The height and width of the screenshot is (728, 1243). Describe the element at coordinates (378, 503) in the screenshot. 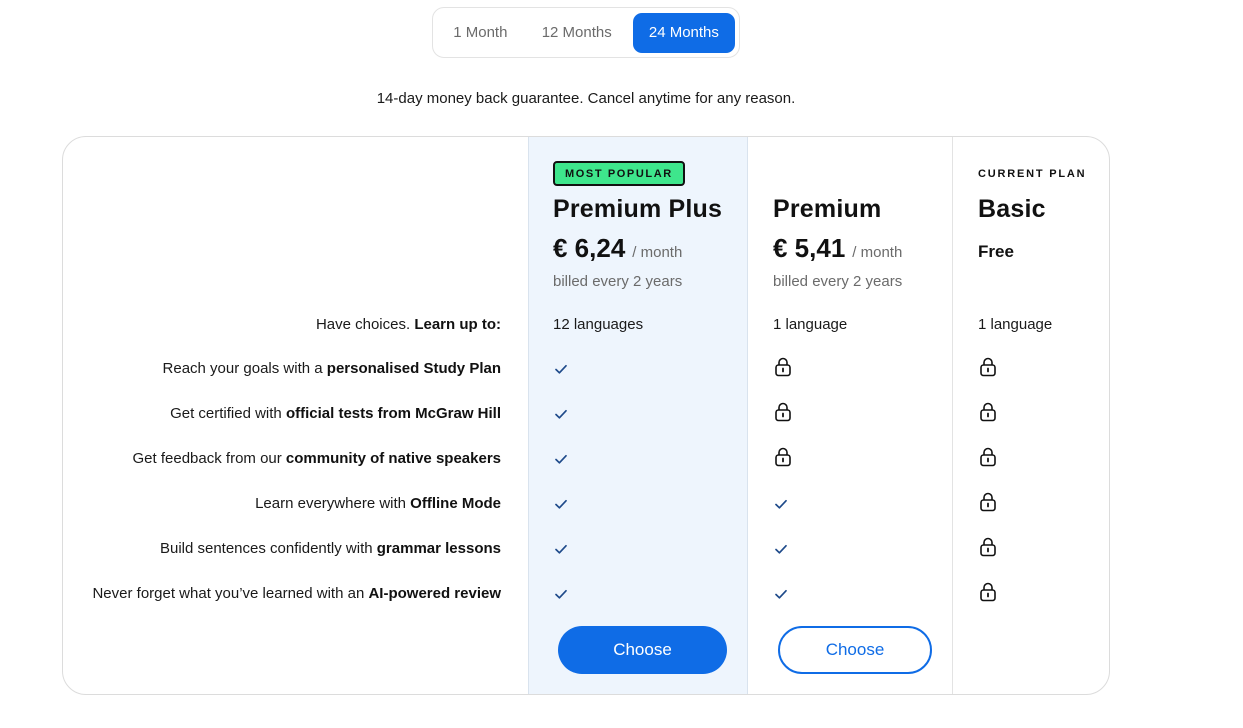

I see `feature-label-offline: Learn everywhere with Offline Mode` at that location.